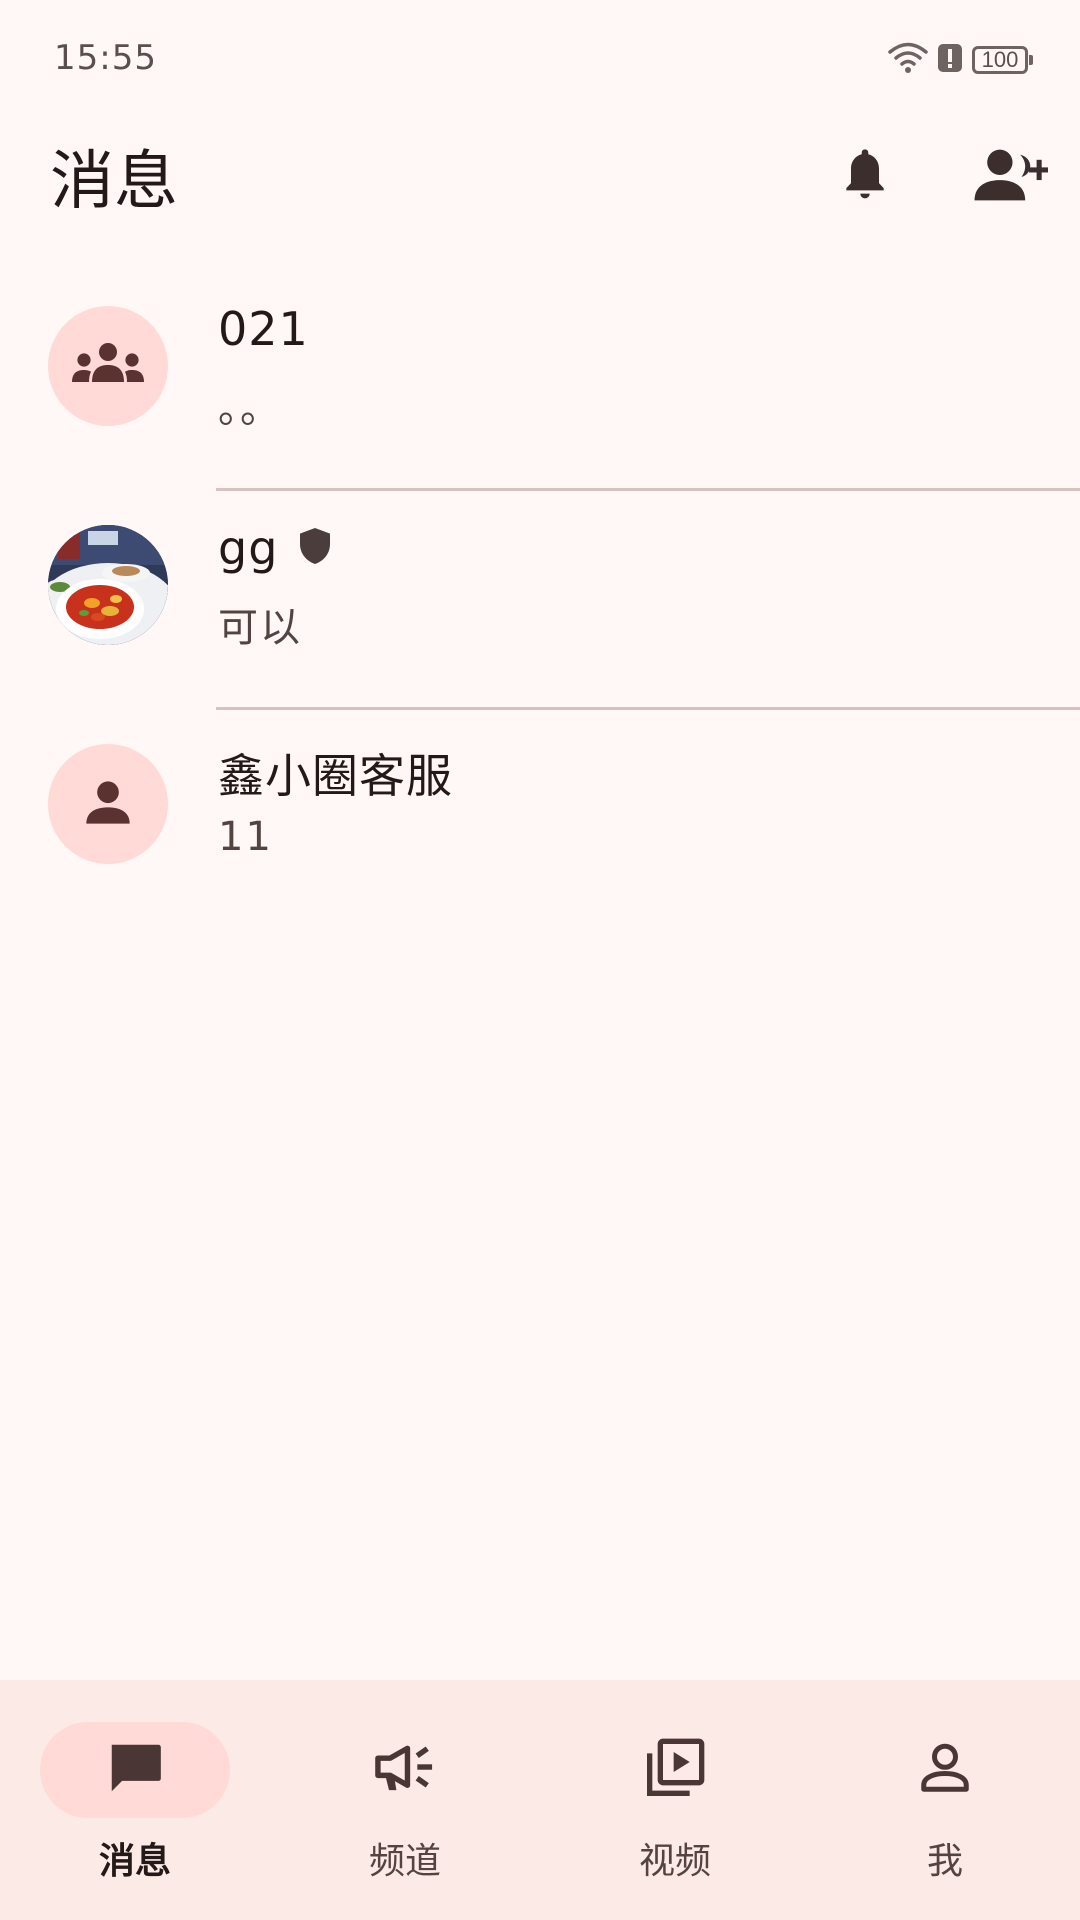 Image resolution: width=1080 pixels, height=1920 pixels. I want to click on nav-item-messages: 消息, so click(135, 1800).